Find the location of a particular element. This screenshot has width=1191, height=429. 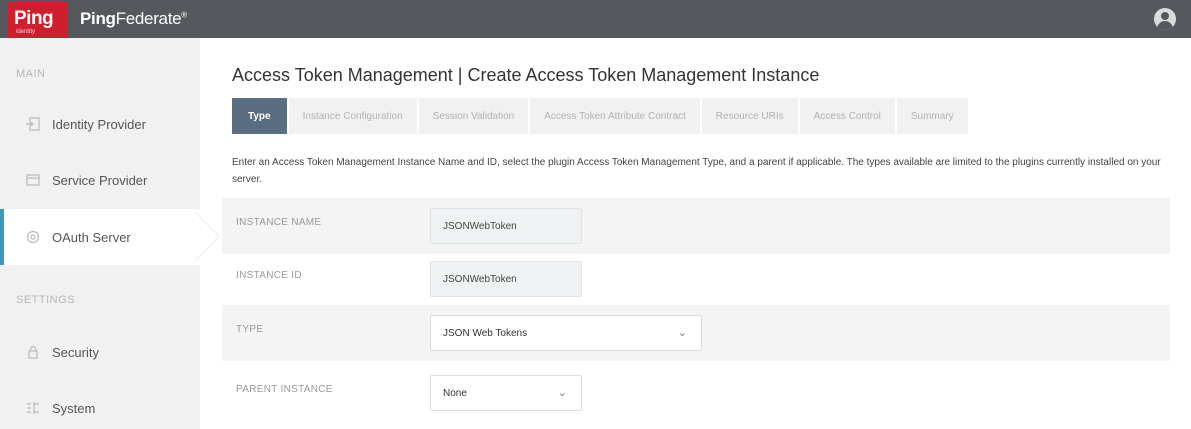

system-icon is located at coordinates (33, 408).